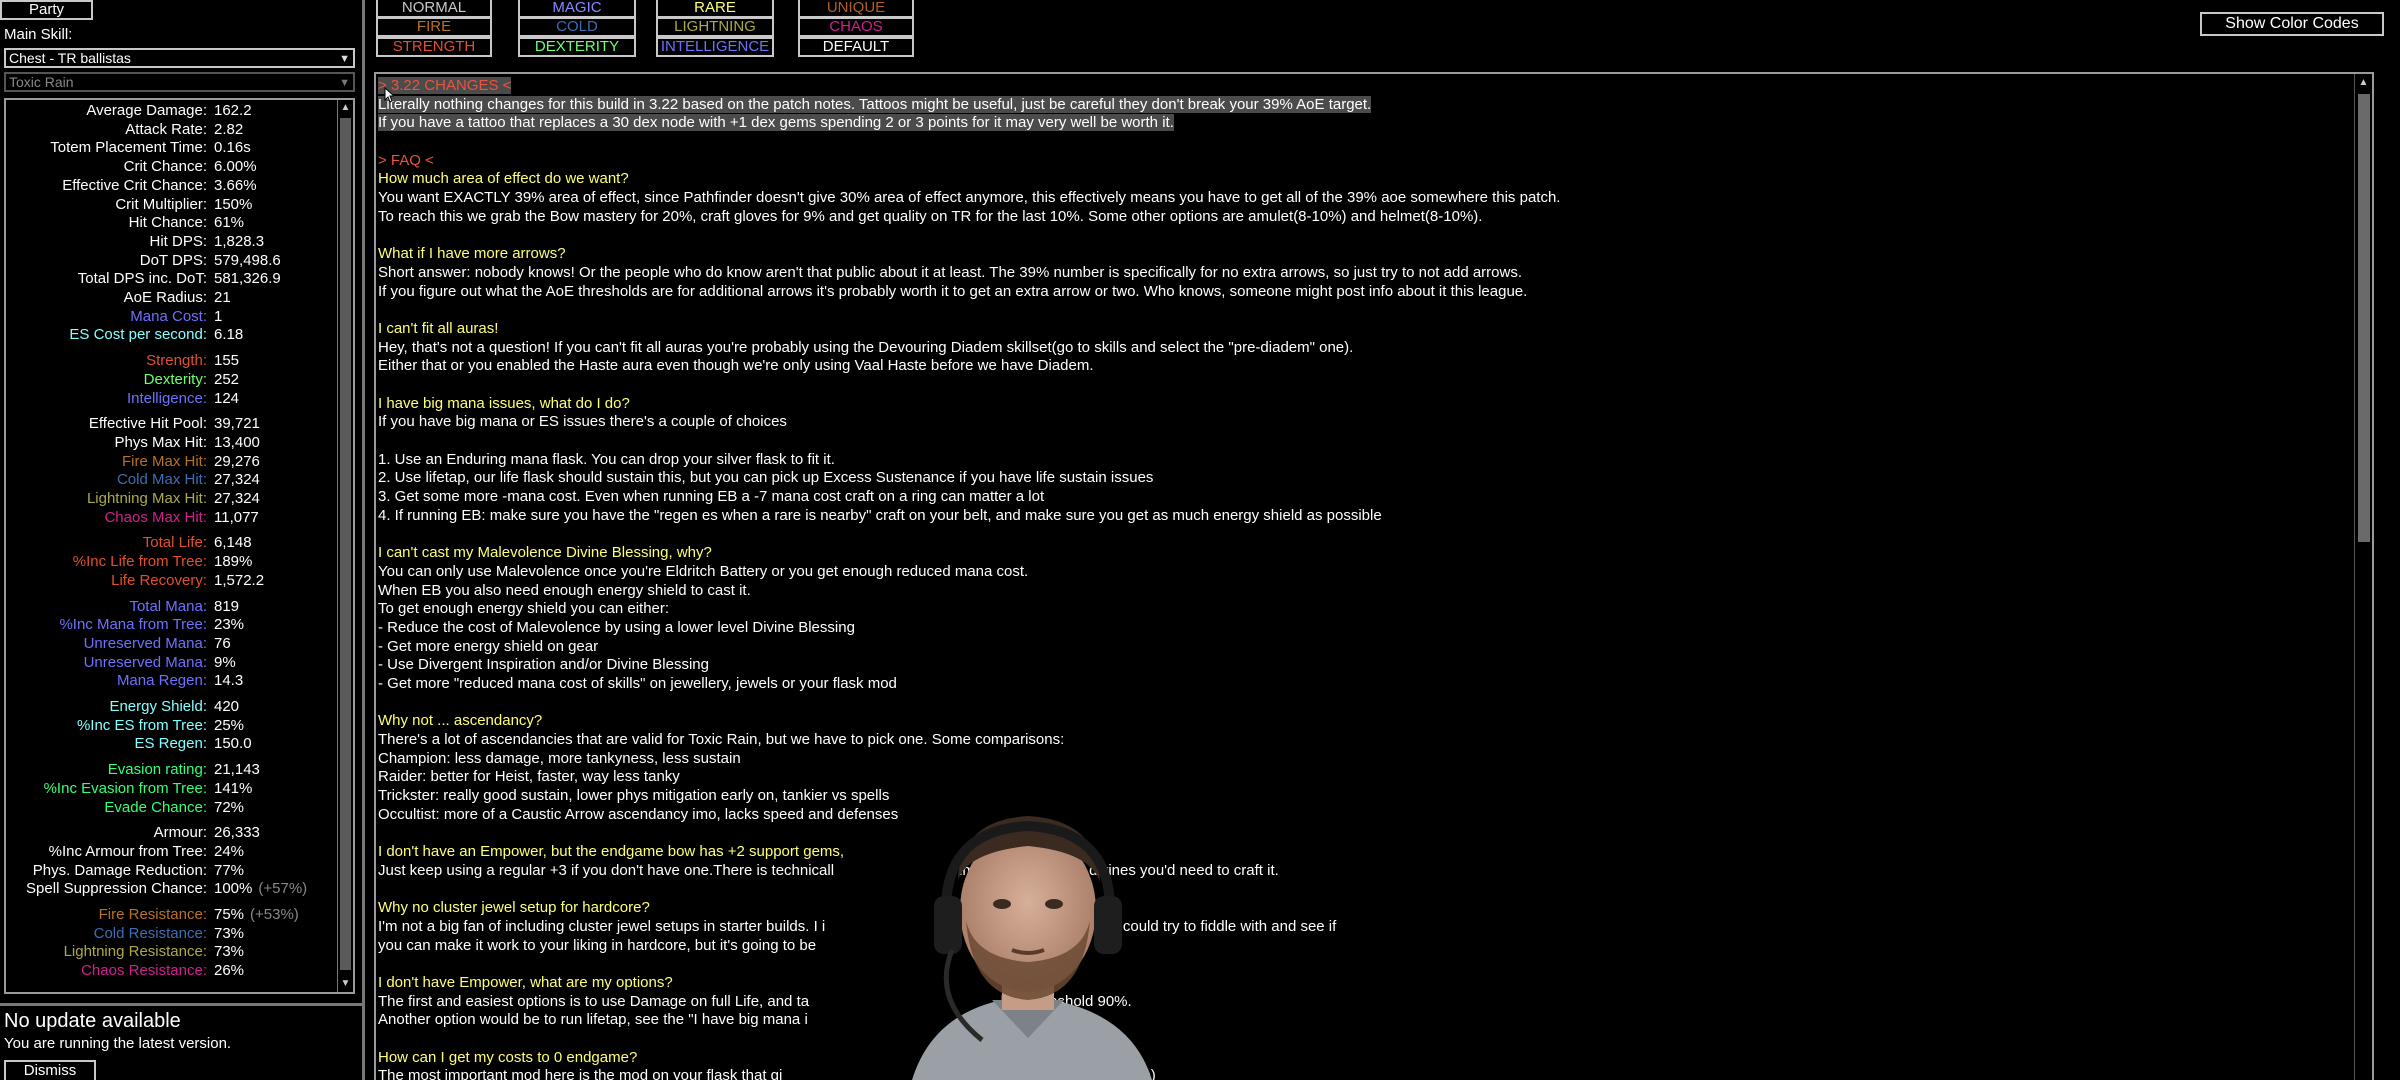 The image size is (2400, 1080). I want to click on stat-value-text: 14.3, so click(229, 681).